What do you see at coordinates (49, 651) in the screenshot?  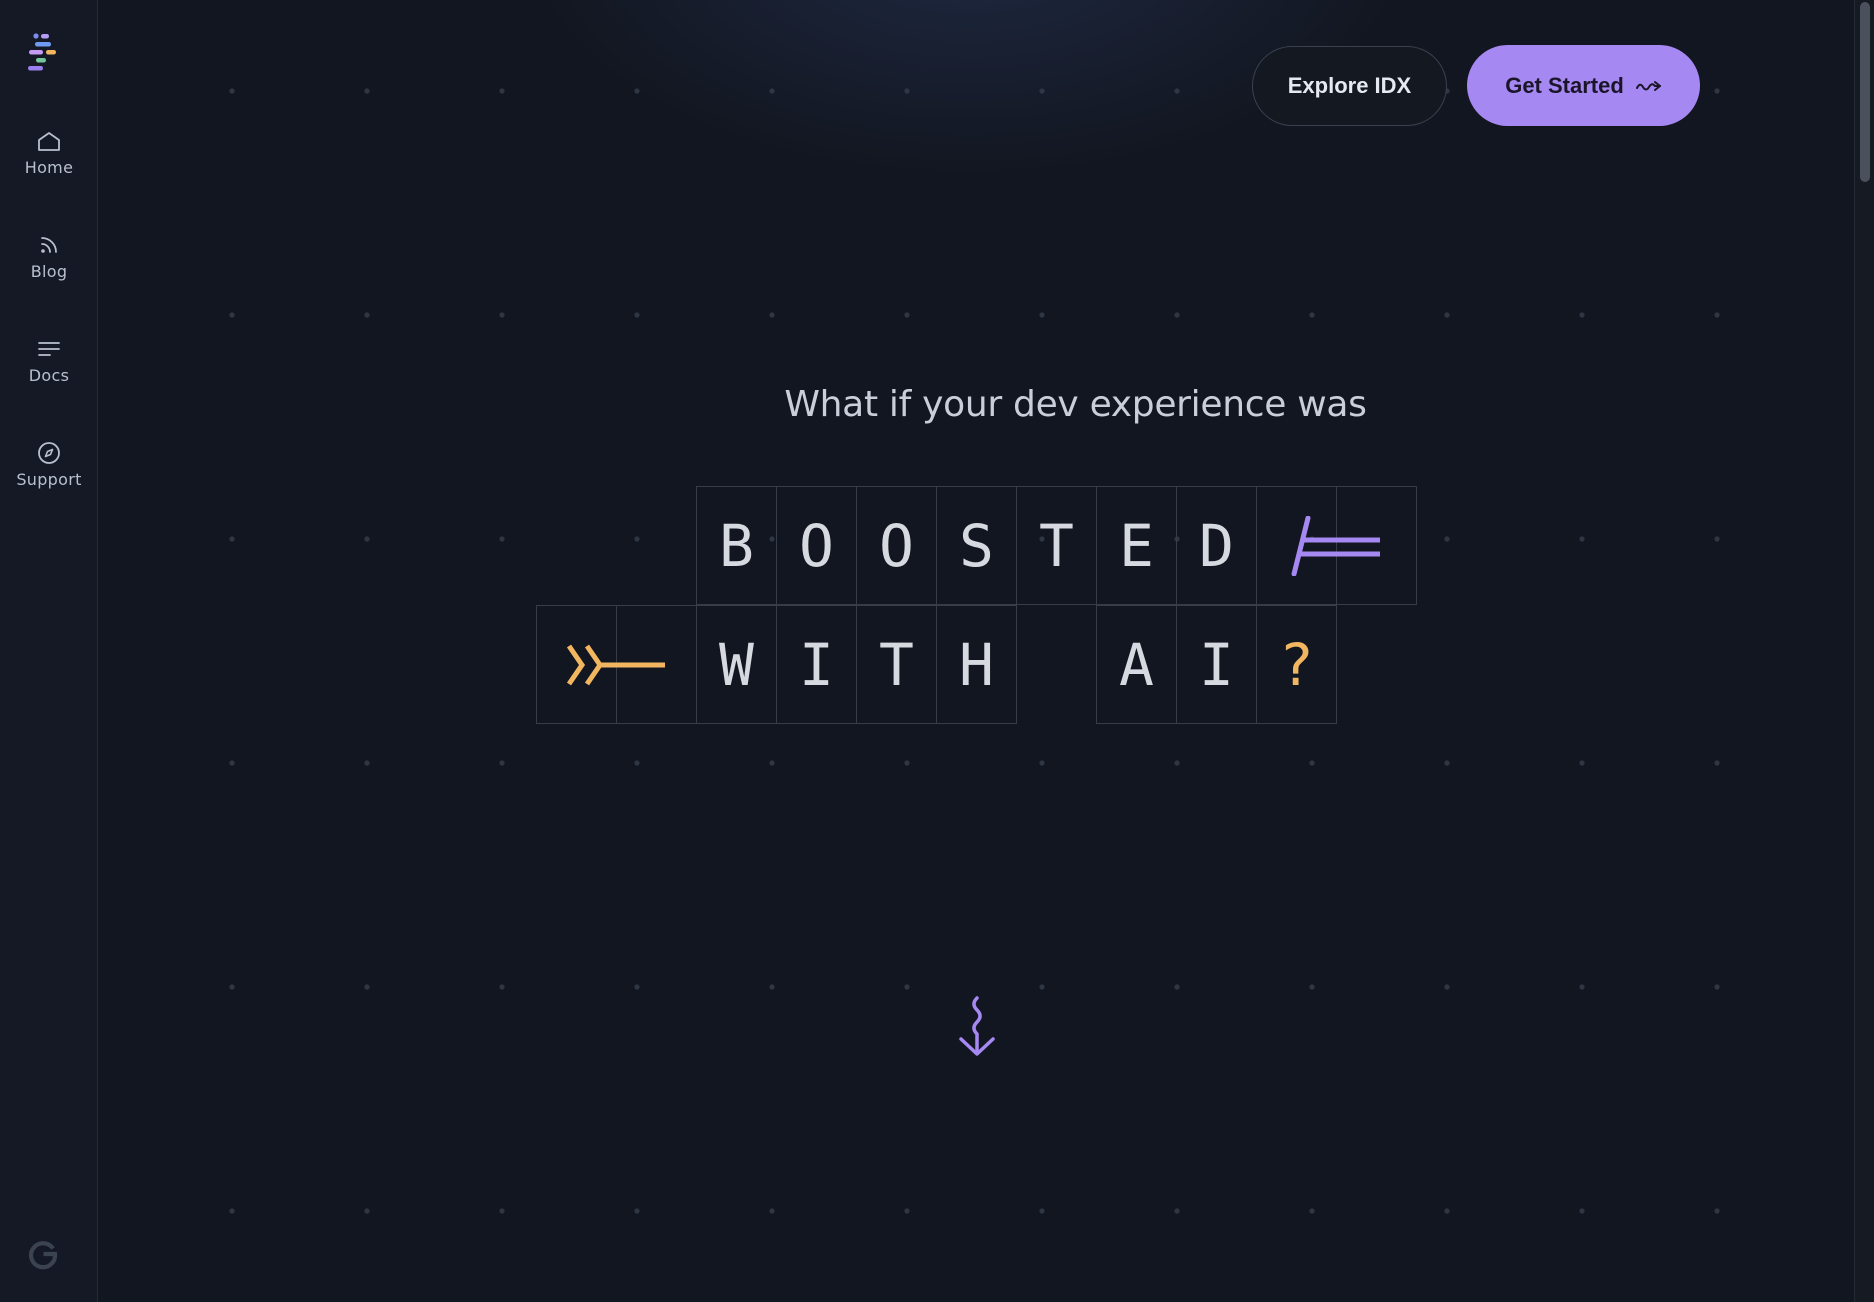 I see `sidebar: Home Blog Docs Support` at bounding box center [49, 651].